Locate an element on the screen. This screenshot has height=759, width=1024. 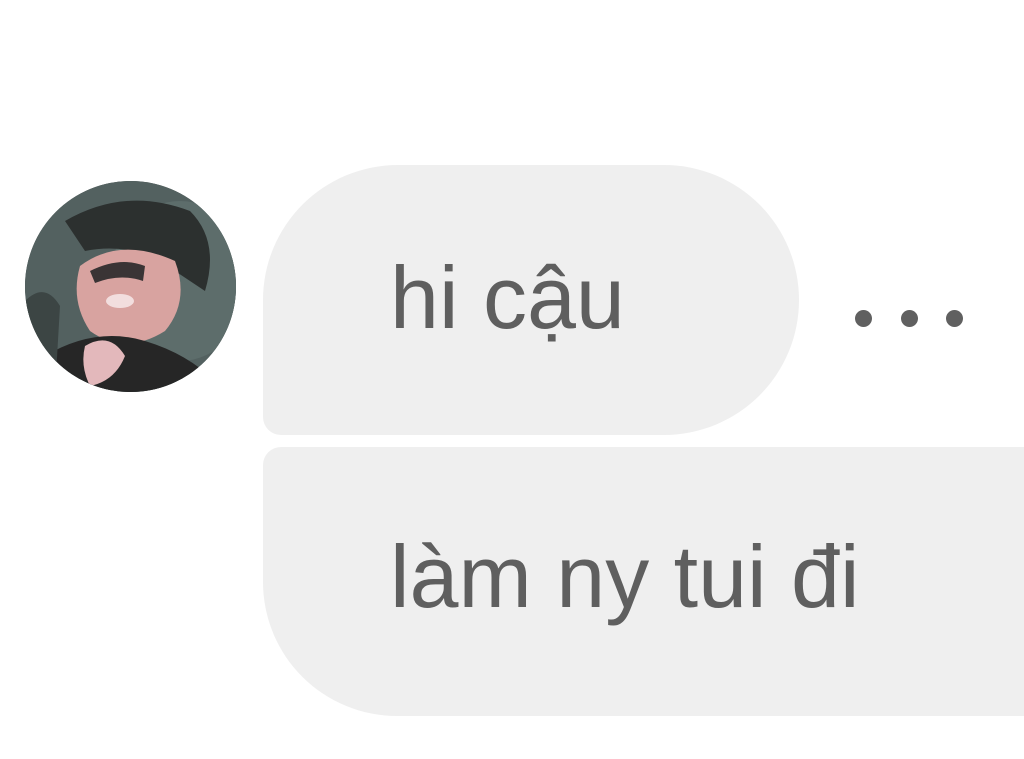
message-text: làm ny tui đi is located at coordinates (625, 576).